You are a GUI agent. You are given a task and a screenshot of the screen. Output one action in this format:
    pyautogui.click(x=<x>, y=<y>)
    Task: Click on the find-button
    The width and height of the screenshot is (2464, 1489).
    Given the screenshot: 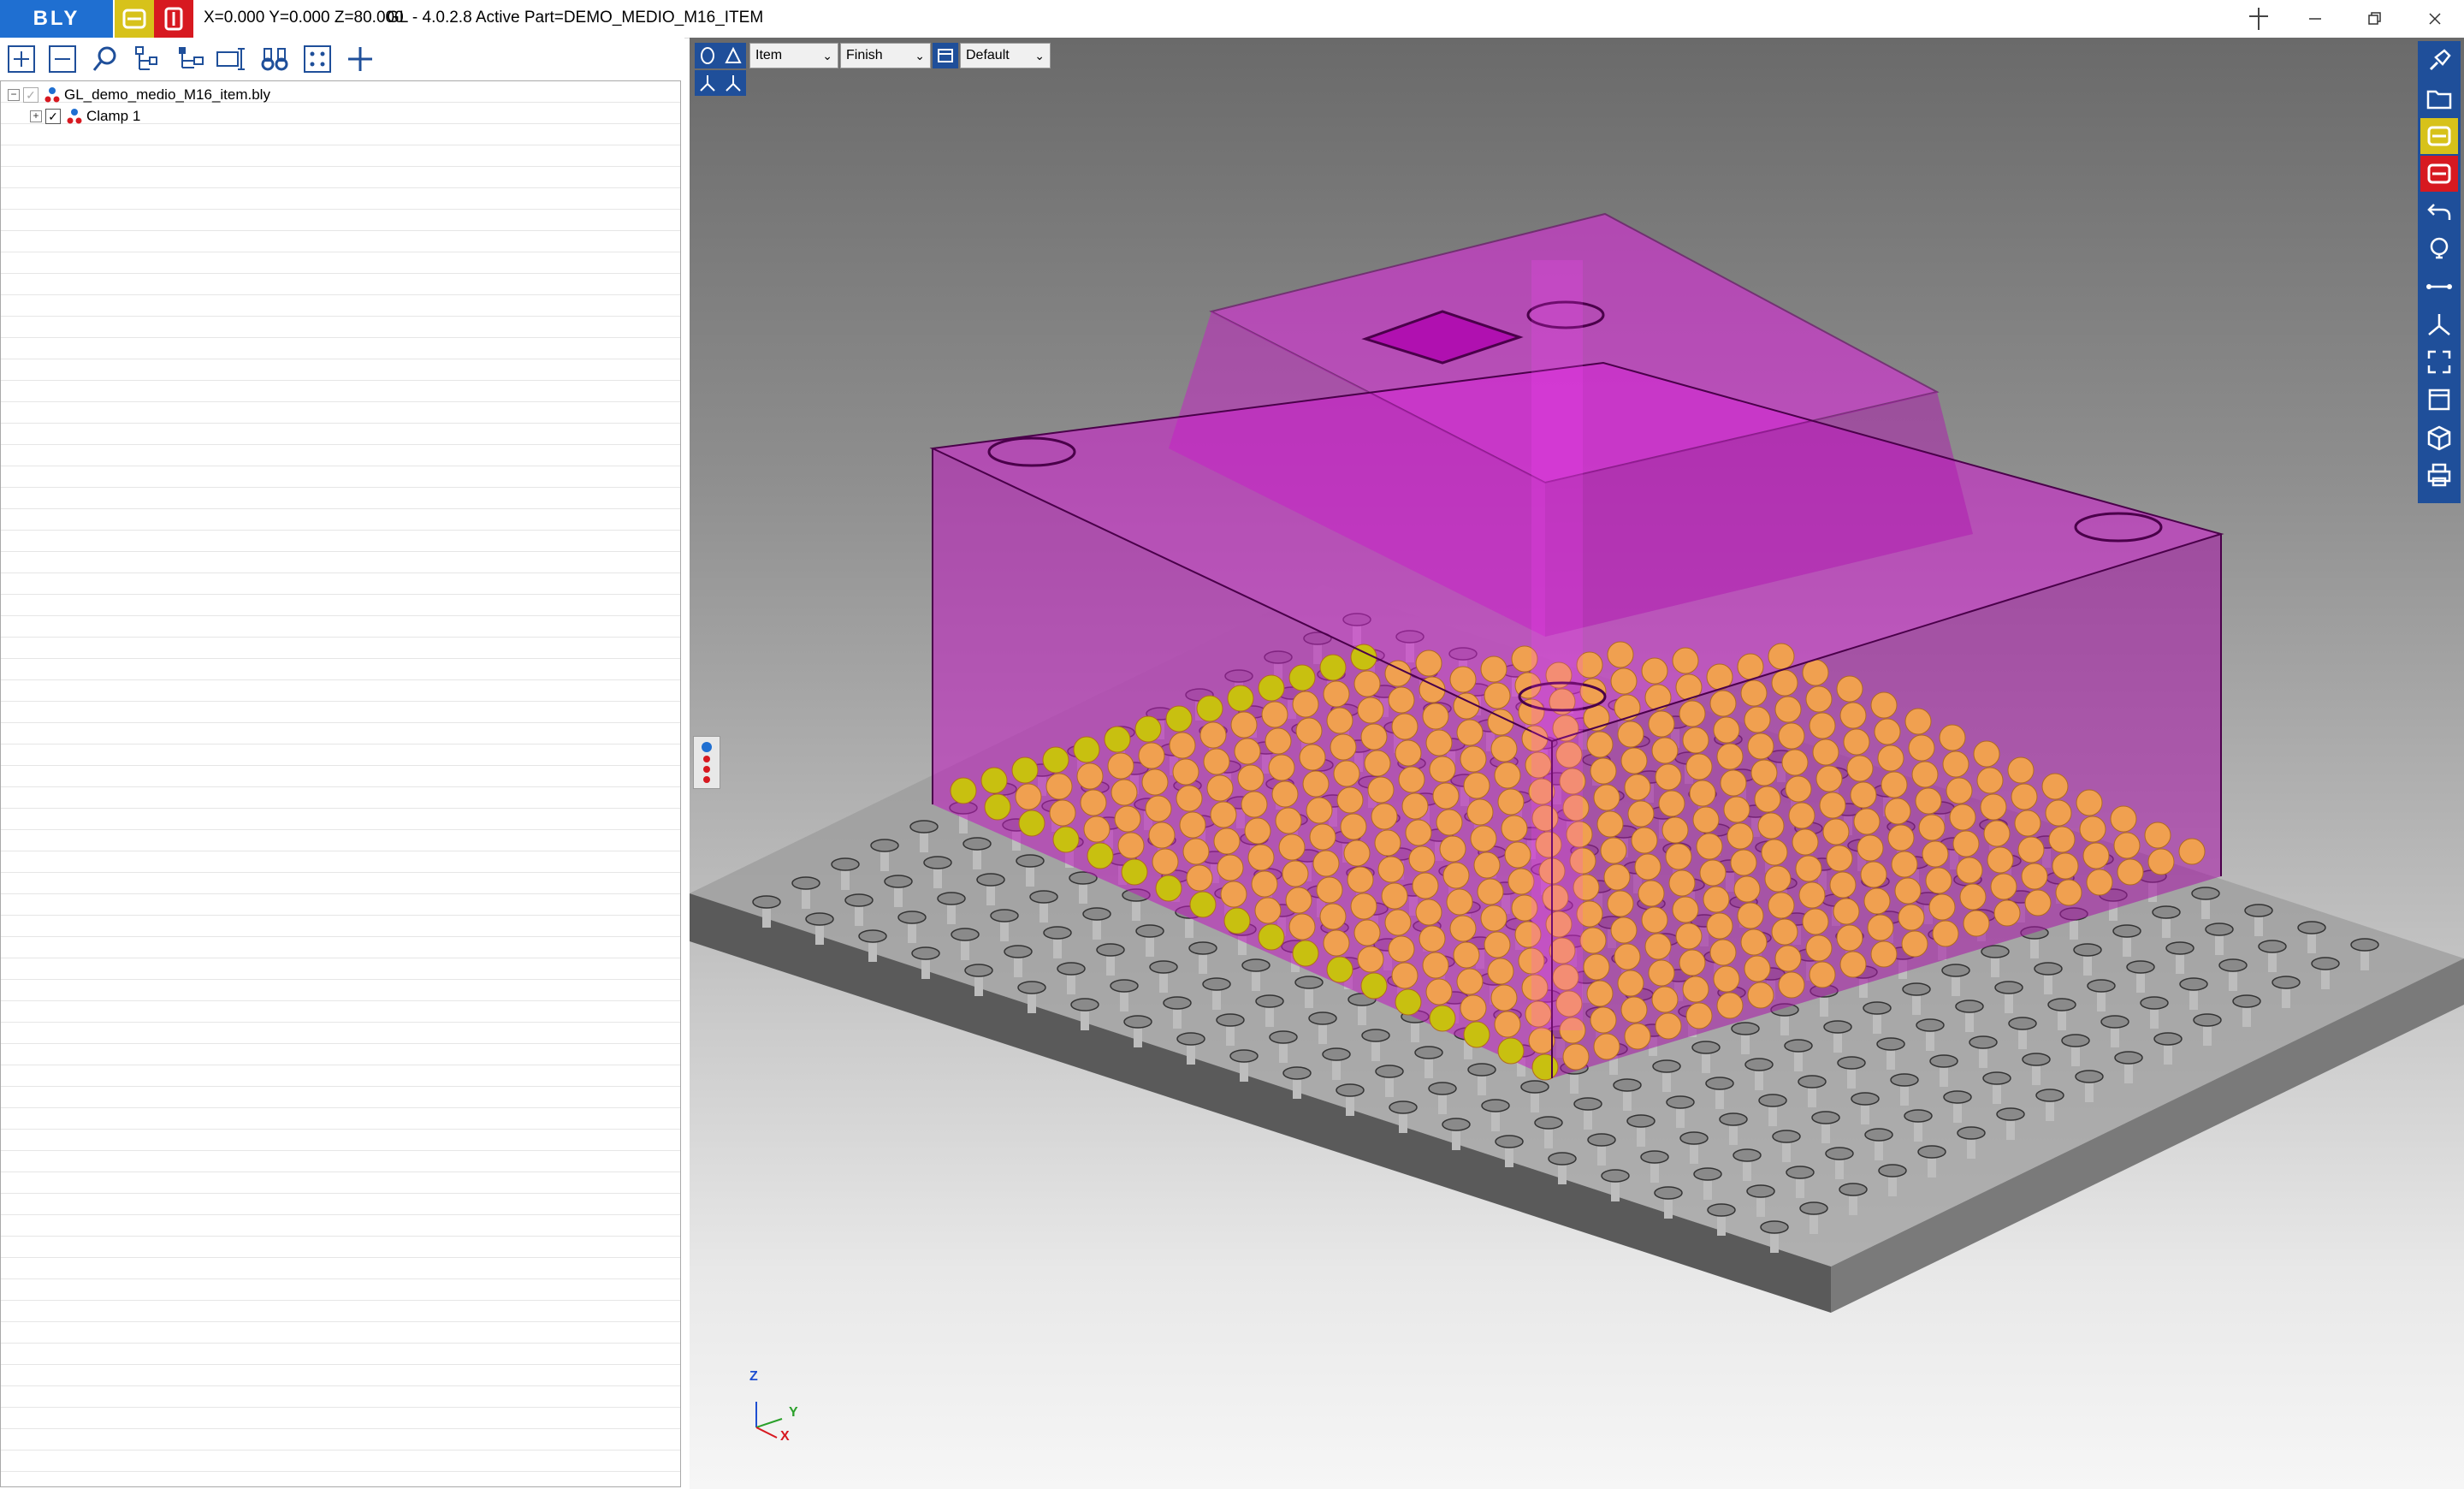 What is the action you would take?
    pyautogui.click(x=275, y=59)
    